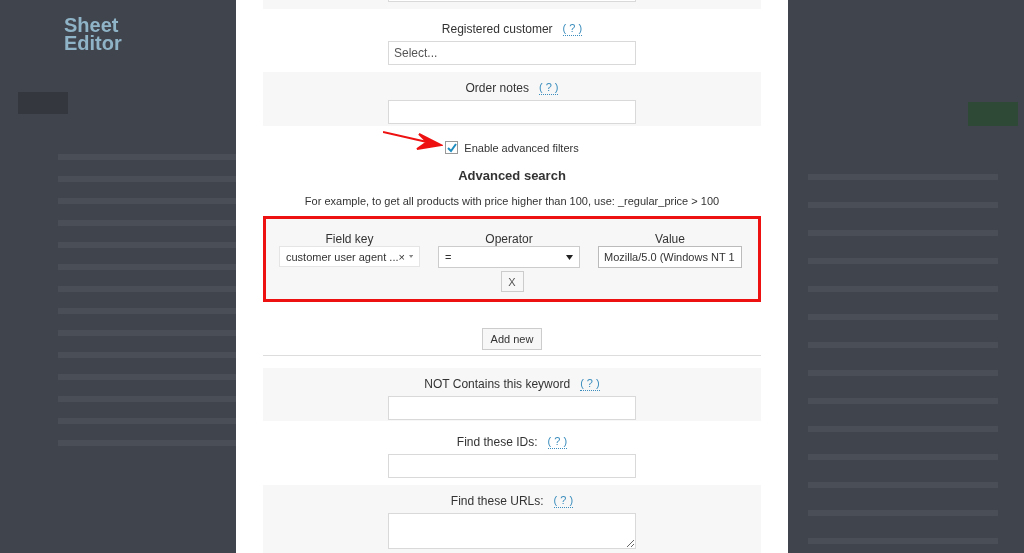  I want to click on section-heading: Advanced search, so click(512, 175).